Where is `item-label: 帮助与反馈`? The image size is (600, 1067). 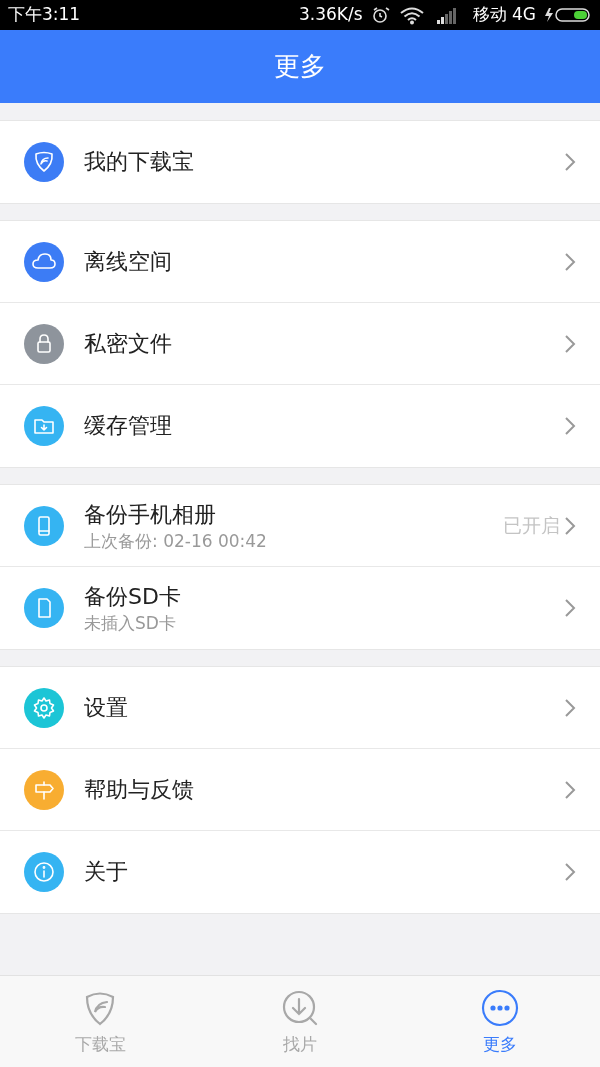 item-label: 帮助与反馈 is located at coordinates (139, 789).